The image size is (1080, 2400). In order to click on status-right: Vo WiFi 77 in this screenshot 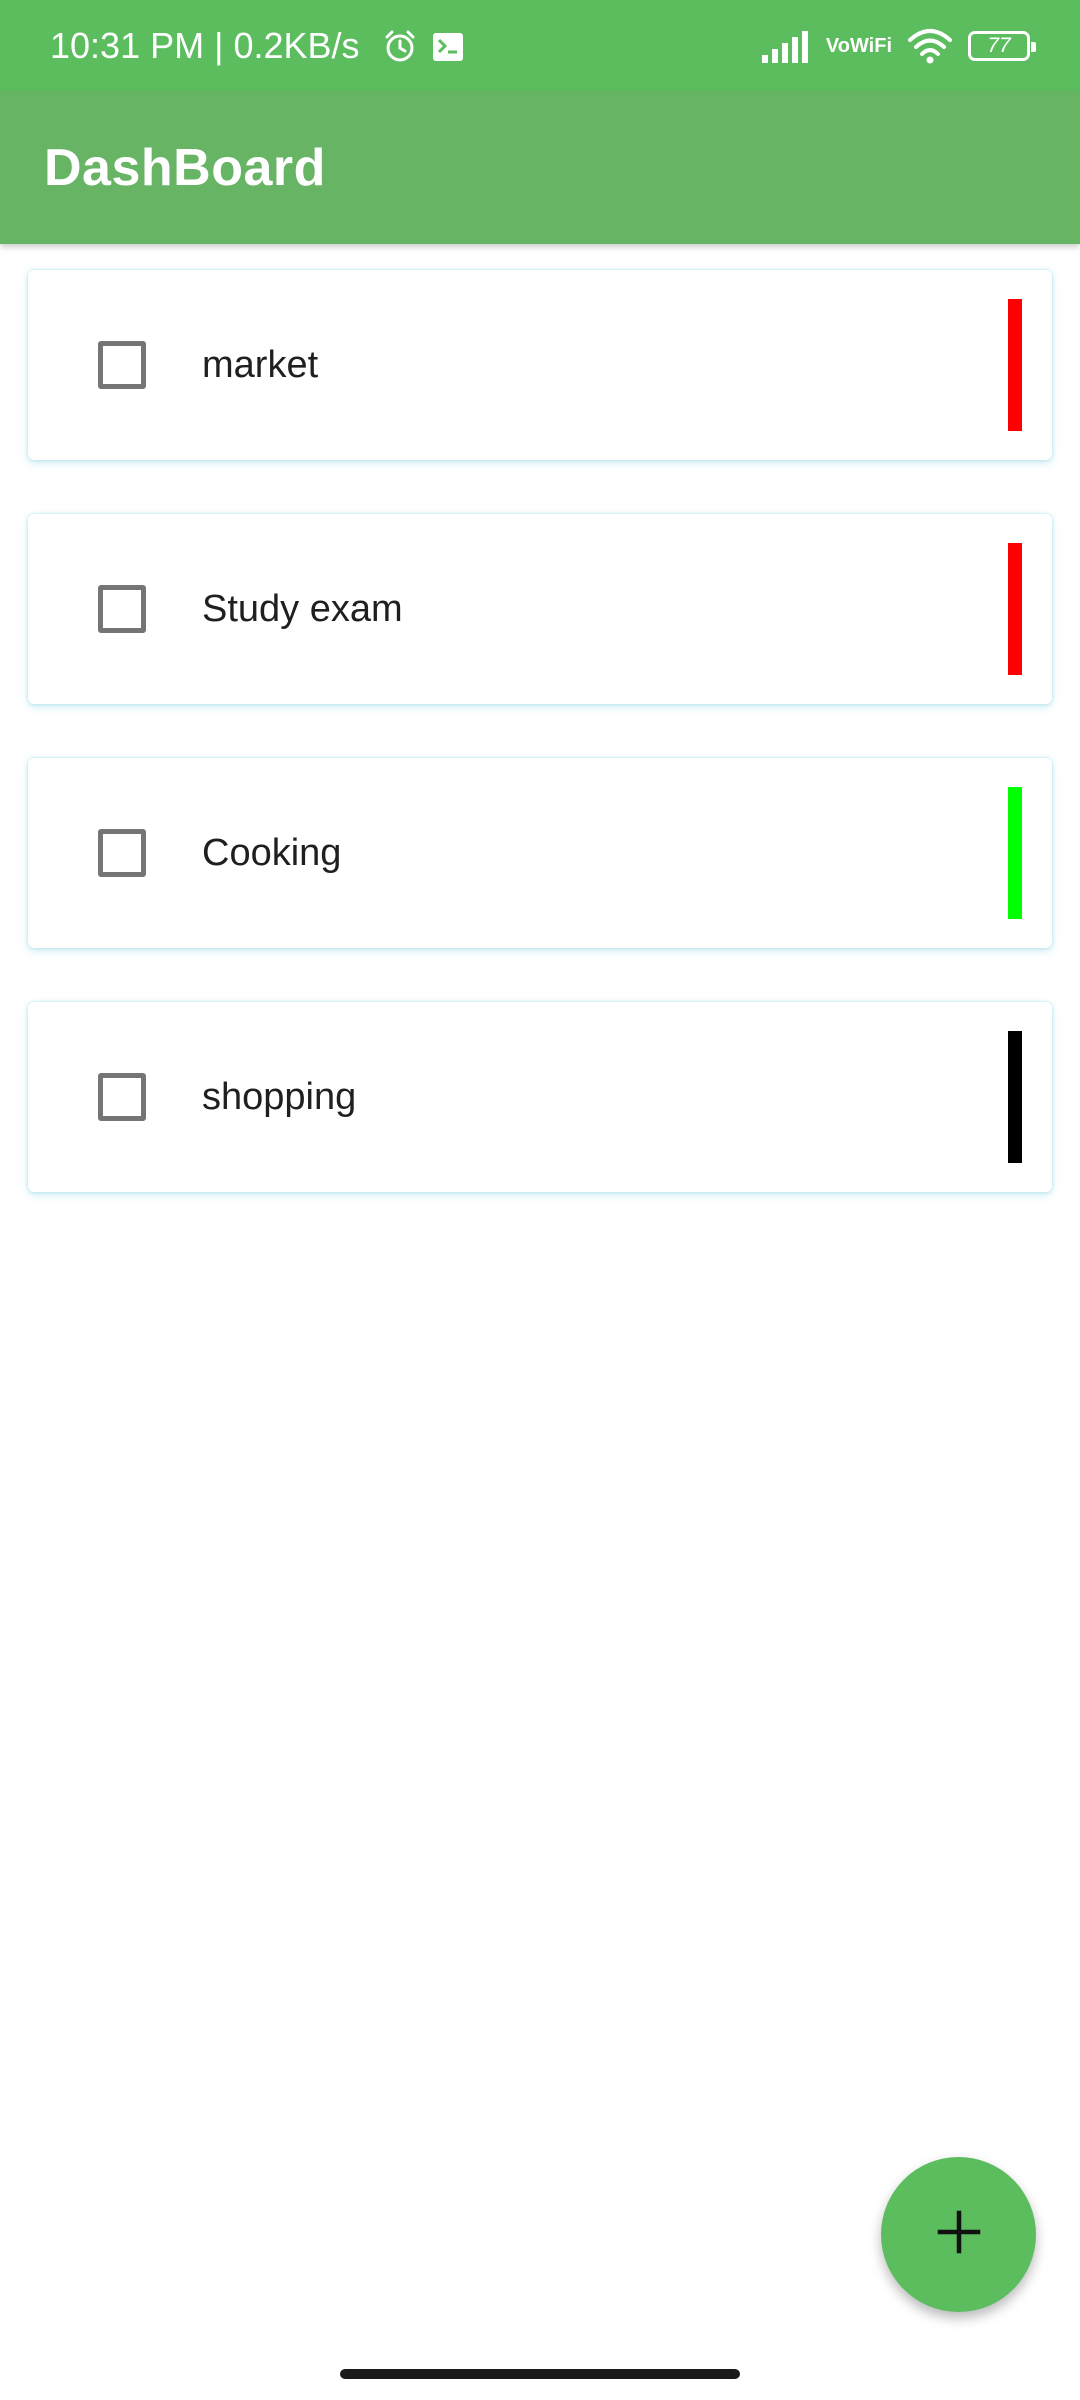, I will do `click(891, 46)`.